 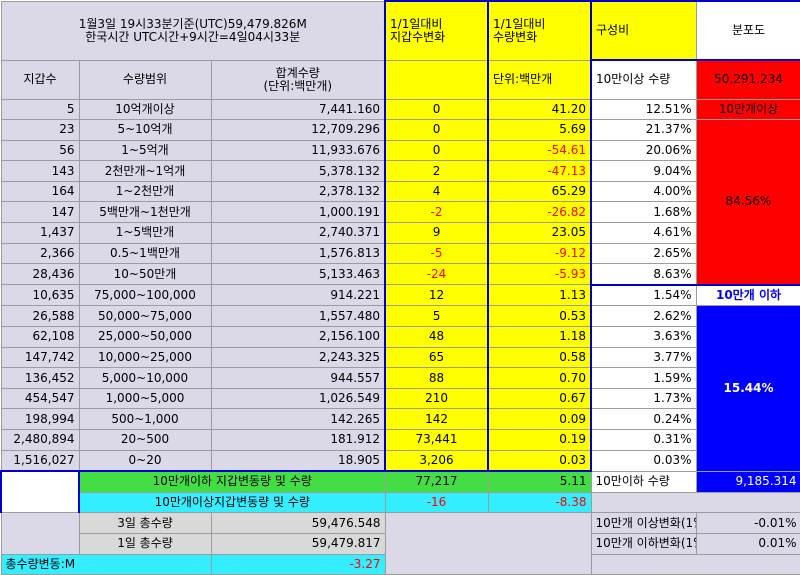 I want to click on table-row: 1,516,027 0~20 18.905 3,206 0.03 0.03%, so click(x=400, y=460).